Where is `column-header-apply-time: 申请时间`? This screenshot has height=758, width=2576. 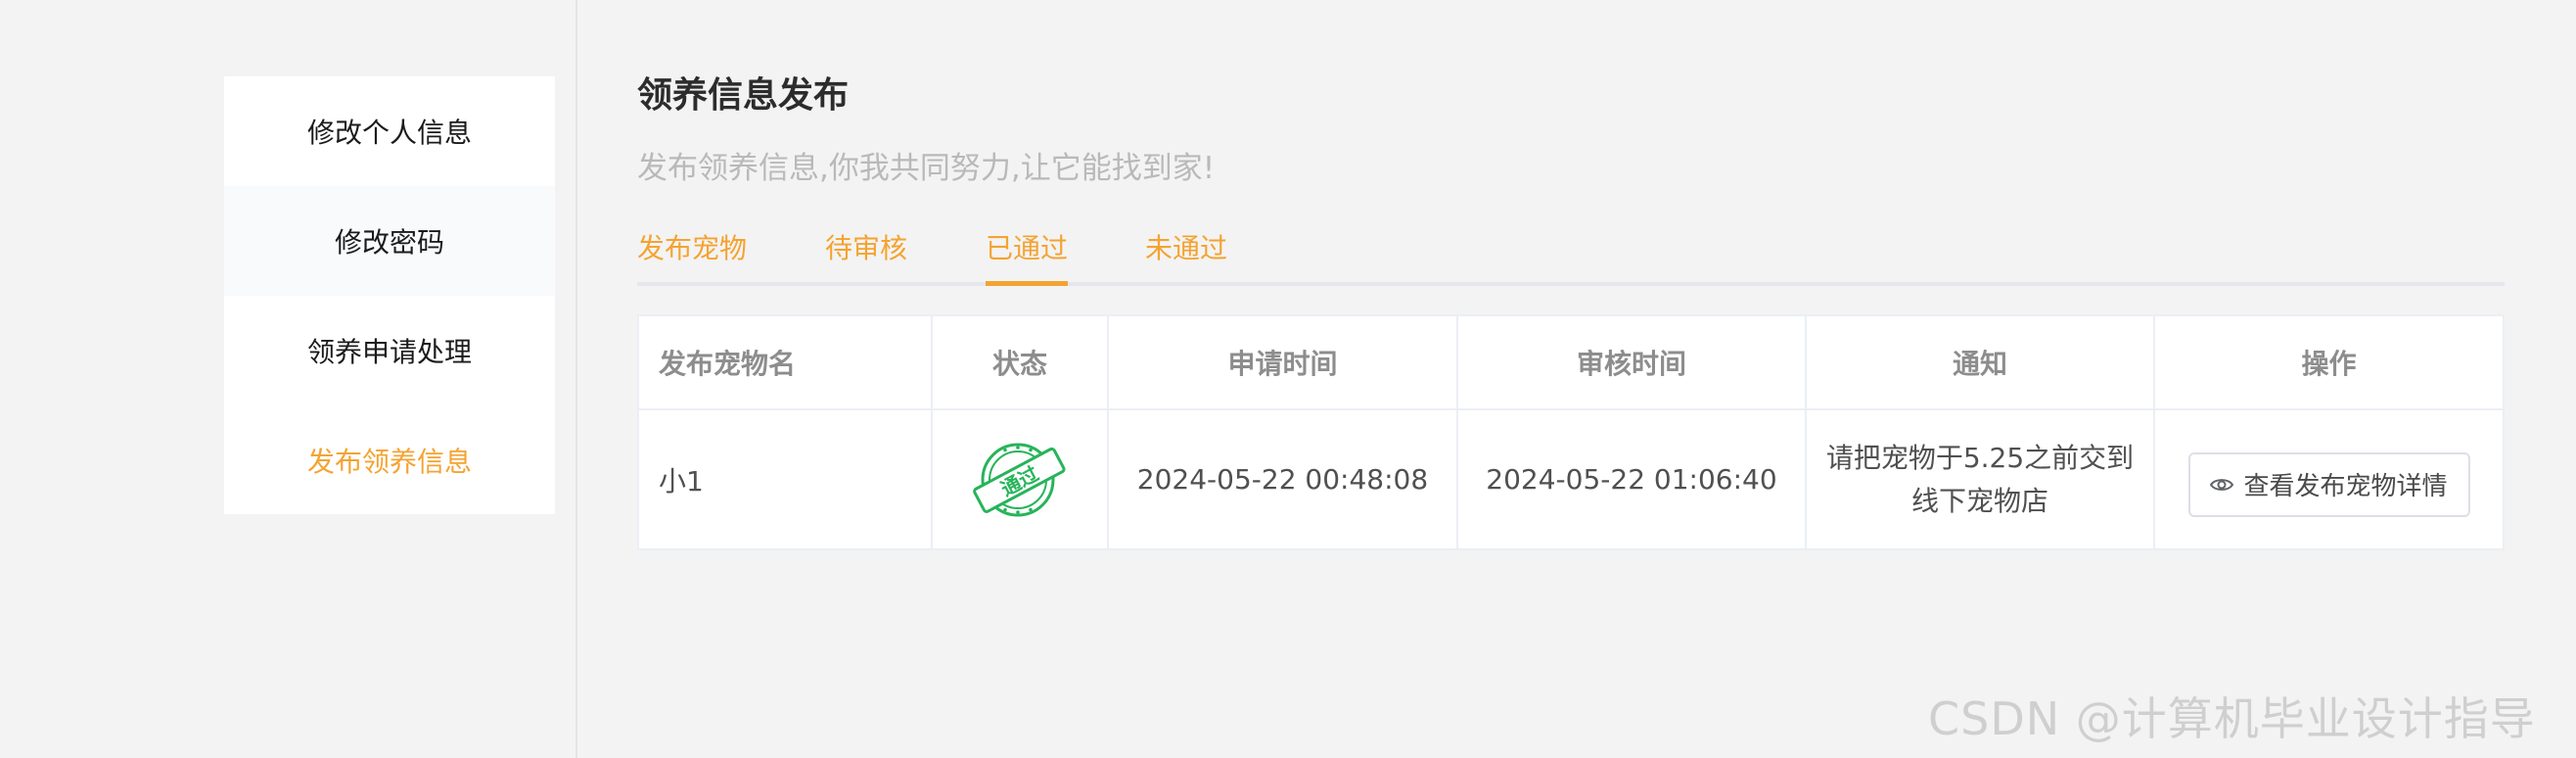 column-header-apply-time: 申请时间 is located at coordinates (1283, 363).